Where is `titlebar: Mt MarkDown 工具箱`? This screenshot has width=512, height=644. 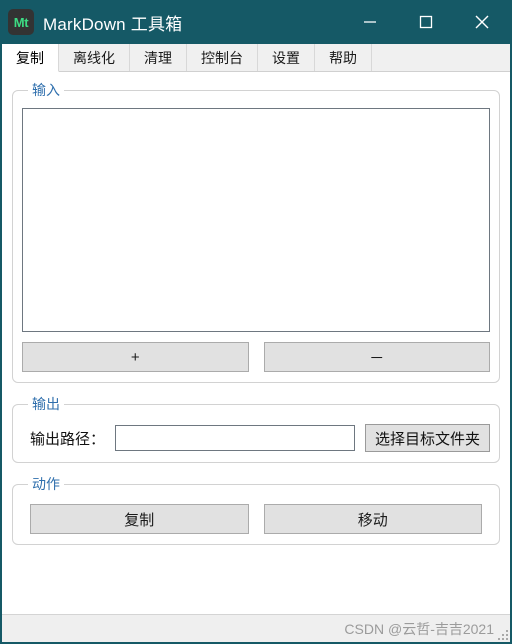
titlebar: Mt MarkDown 工具箱 is located at coordinates (256, 22).